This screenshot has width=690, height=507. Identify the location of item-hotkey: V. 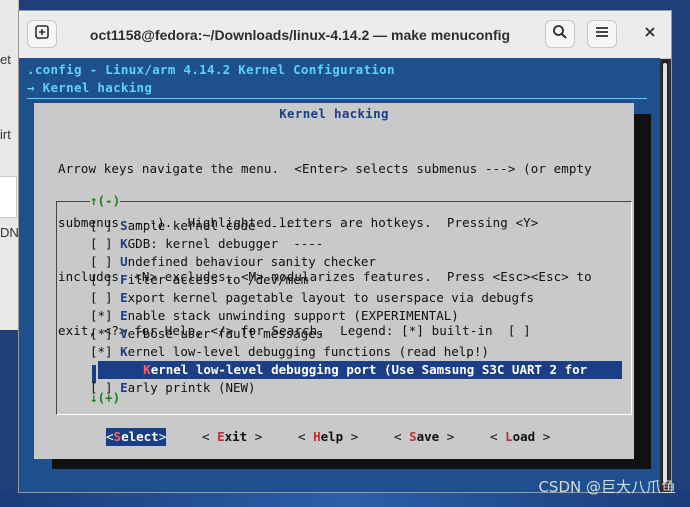
(124, 333).